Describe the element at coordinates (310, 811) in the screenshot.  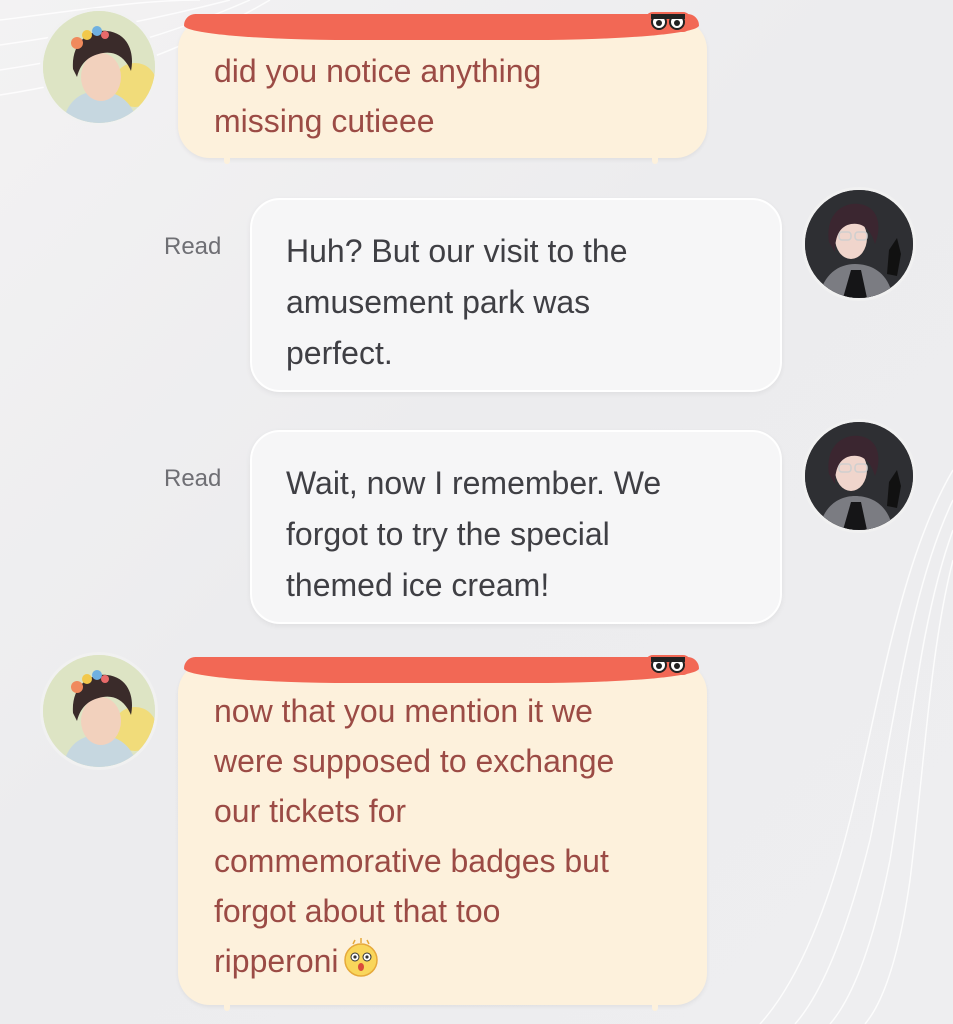
I see `message-line: our tickets for` at that location.